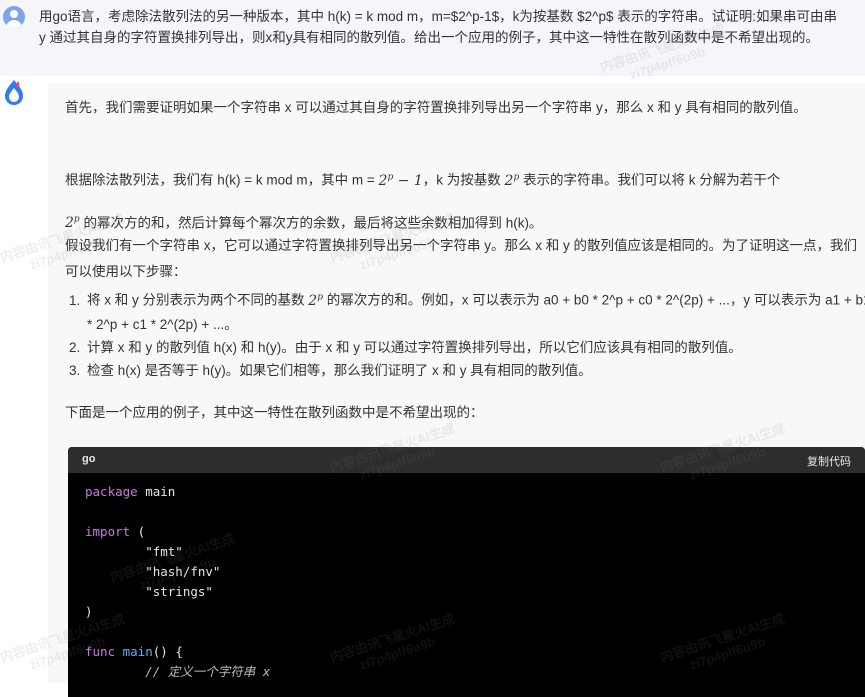 The height and width of the screenshot is (697, 865). What do you see at coordinates (466, 460) in the screenshot?
I see `code-header: go 复制代码` at bounding box center [466, 460].